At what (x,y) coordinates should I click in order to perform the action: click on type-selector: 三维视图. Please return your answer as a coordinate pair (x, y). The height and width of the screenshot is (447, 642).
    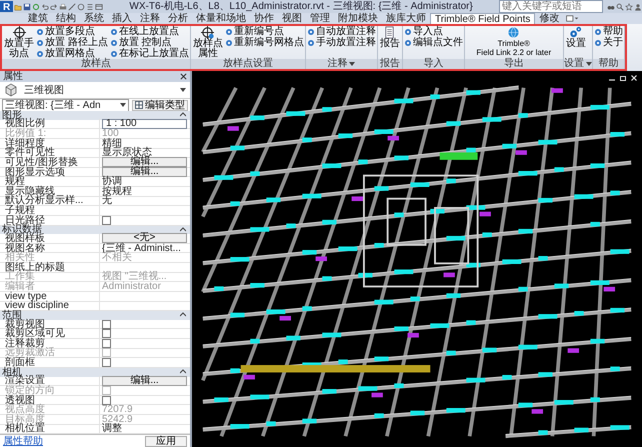
    Looking at the image, I should click on (95, 90).